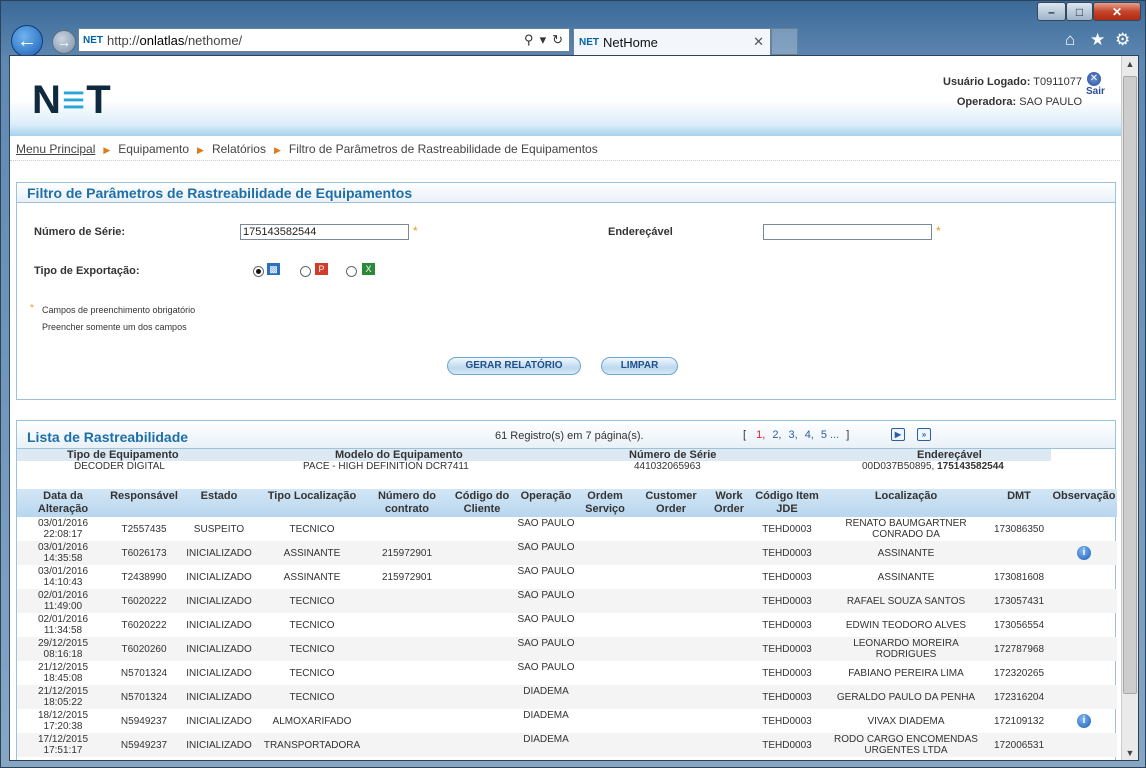 This screenshot has width=1146, height=768. What do you see at coordinates (1051, 11) in the screenshot?
I see `minimize-button: –` at bounding box center [1051, 11].